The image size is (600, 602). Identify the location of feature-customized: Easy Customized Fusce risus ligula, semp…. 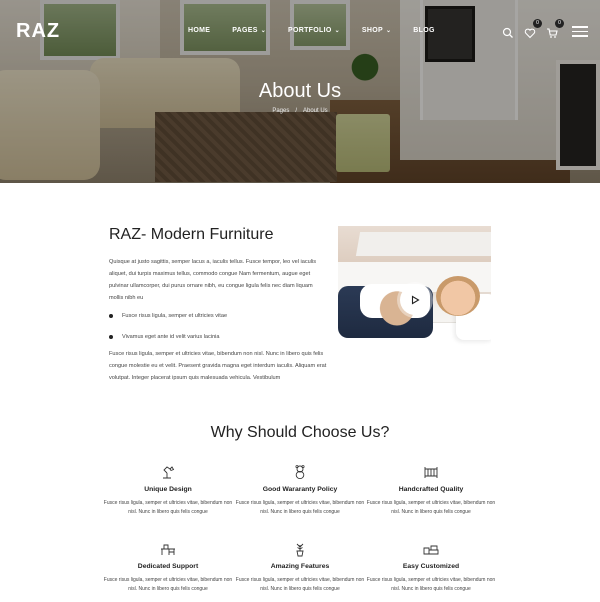
(431, 567).